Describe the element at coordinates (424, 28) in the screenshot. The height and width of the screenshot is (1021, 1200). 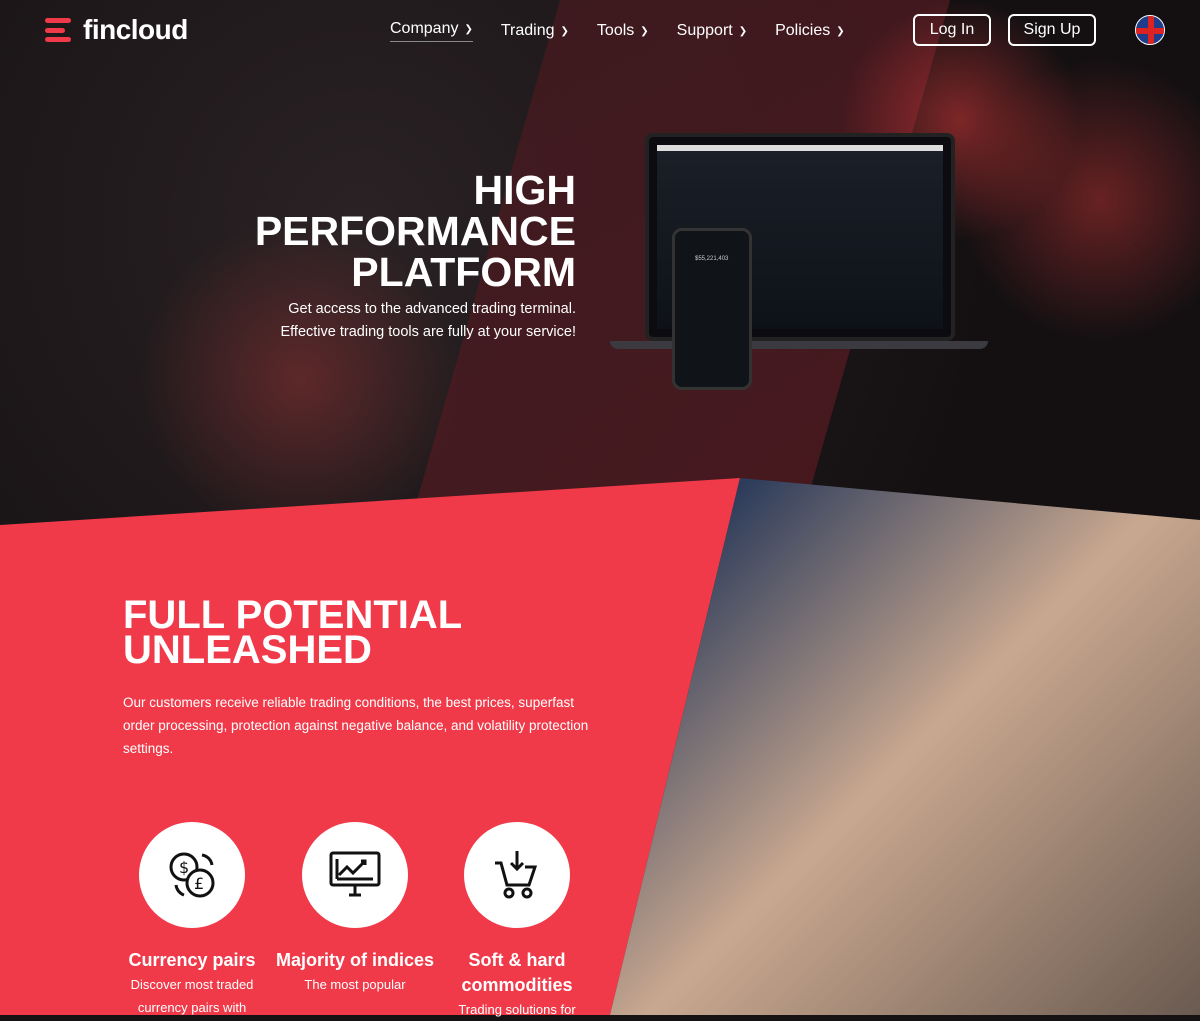
I see `nav-label: Company` at that location.